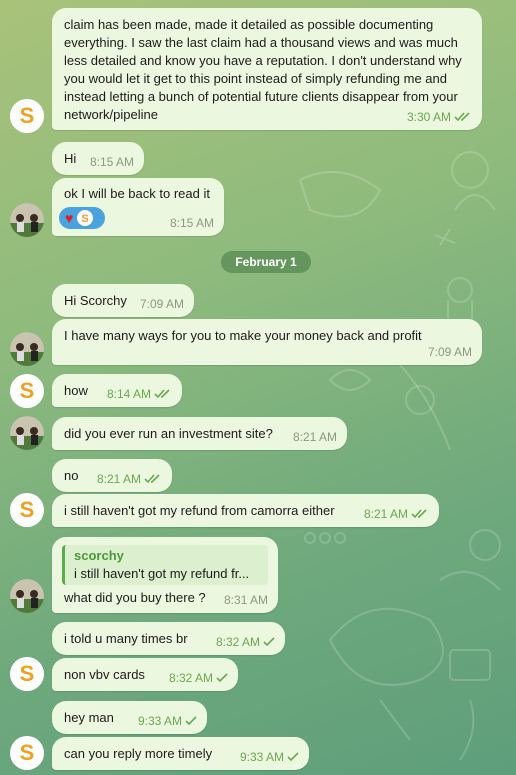 This screenshot has height=775, width=516. I want to click on date-divider: February 1, so click(266, 262).